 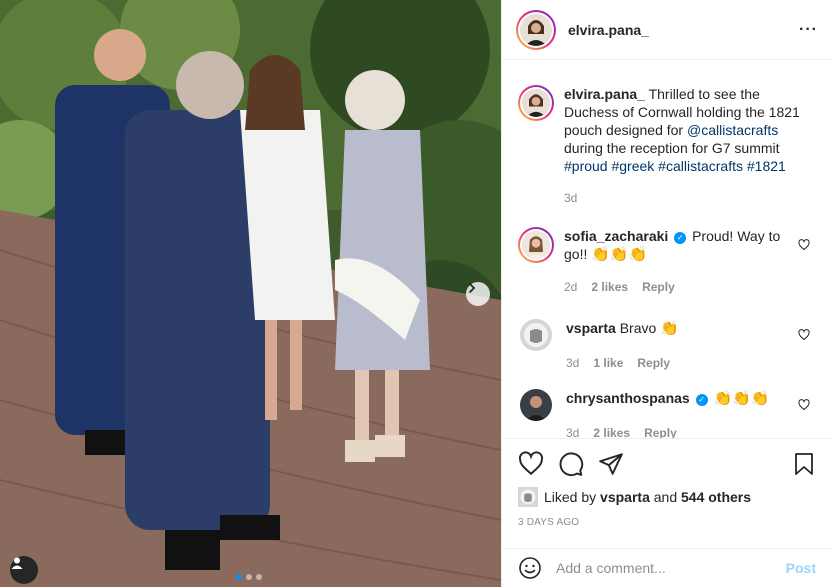 What do you see at coordinates (611, 464) in the screenshot?
I see `share-send-icon` at bounding box center [611, 464].